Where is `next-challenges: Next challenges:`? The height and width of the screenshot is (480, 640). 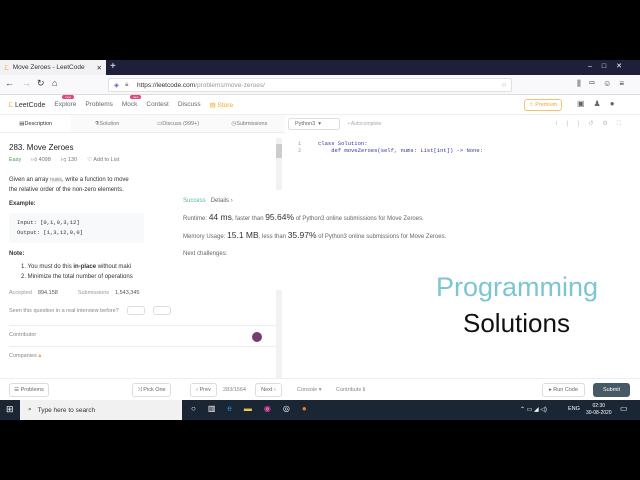 next-challenges: Next challenges: is located at coordinates (205, 254).